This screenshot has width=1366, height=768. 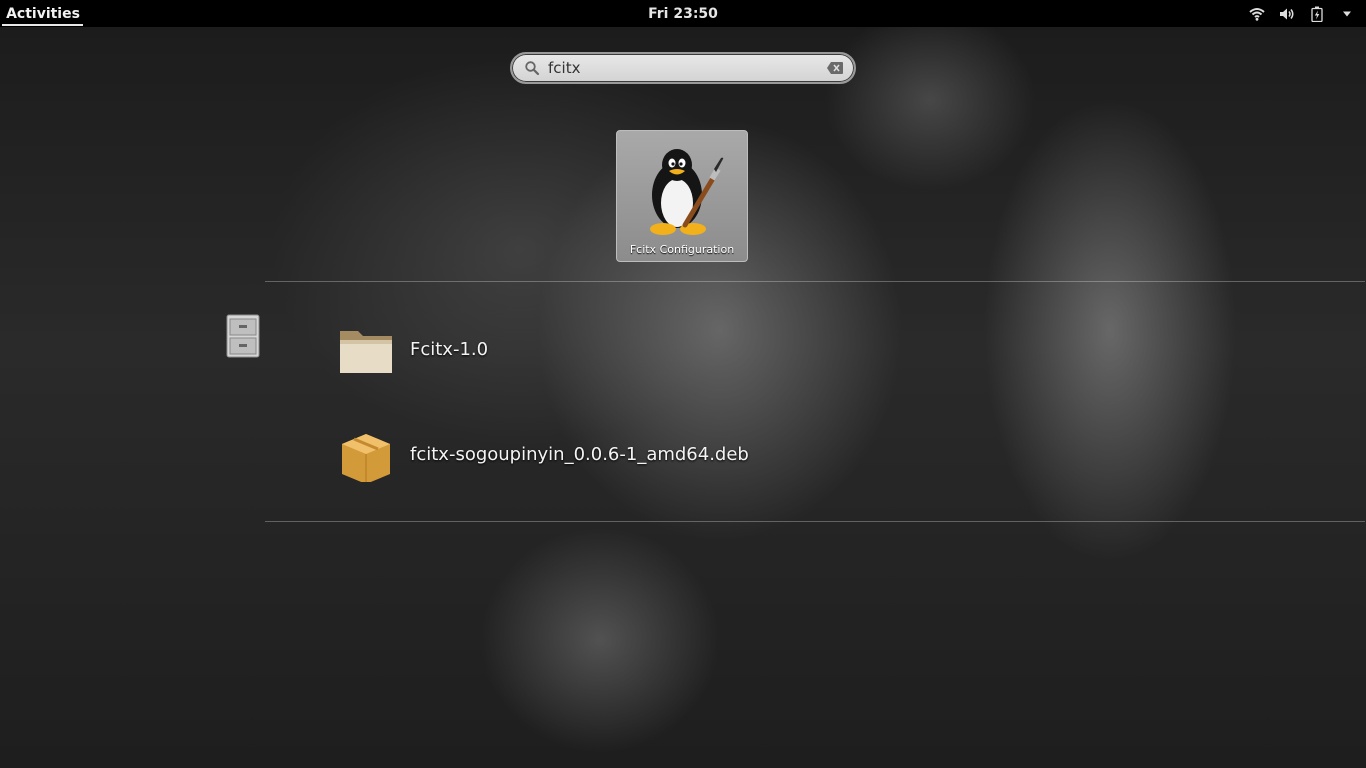 What do you see at coordinates (449, 349) in the screenshot?
I see `file-name: Fcitx-1.0` at bounding box center [449, 349].